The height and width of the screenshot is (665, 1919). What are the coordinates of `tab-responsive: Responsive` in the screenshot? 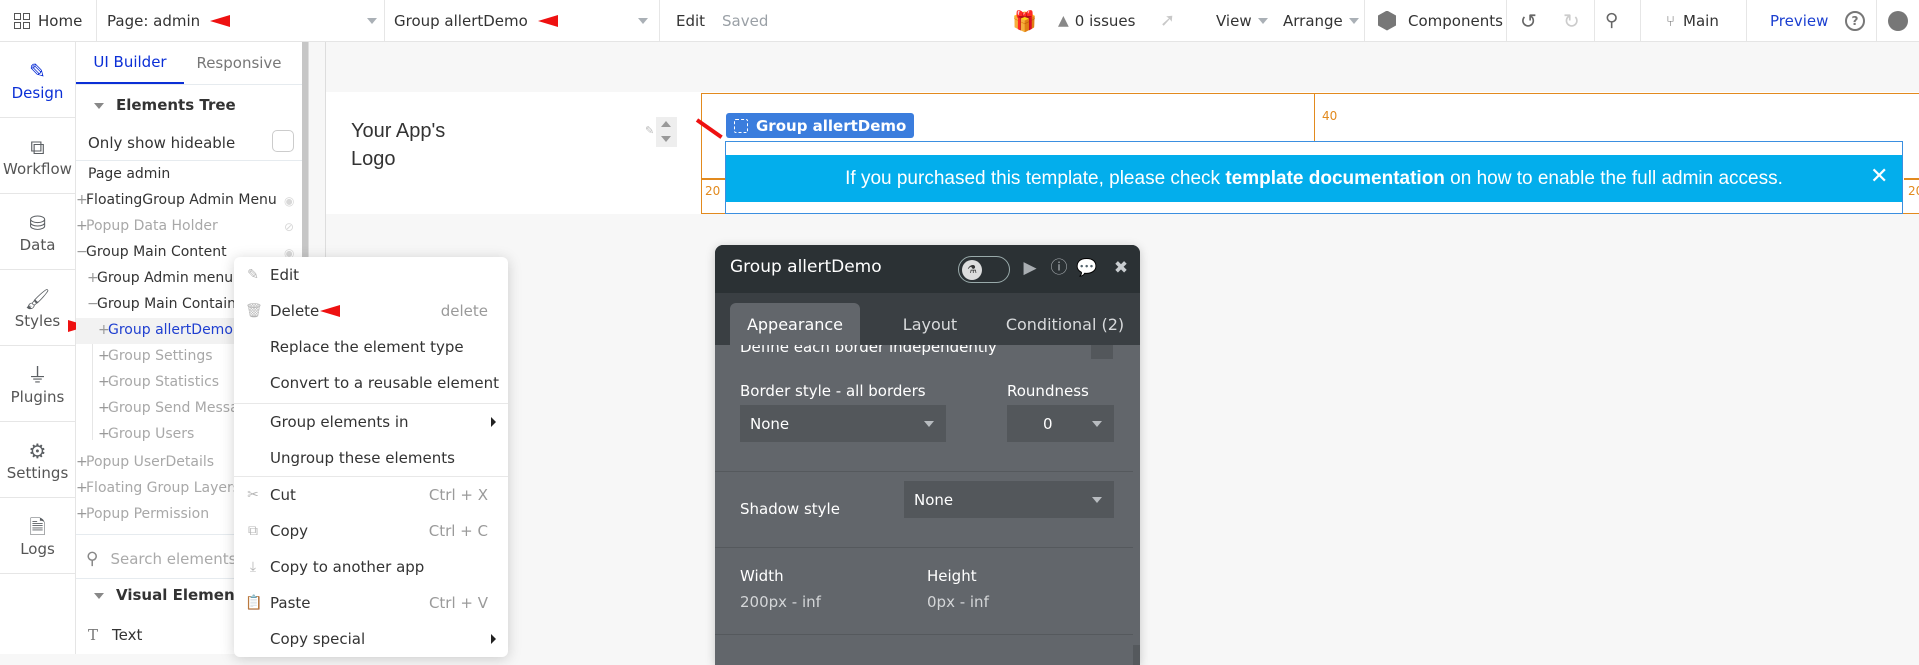 It's located at (239, 63).